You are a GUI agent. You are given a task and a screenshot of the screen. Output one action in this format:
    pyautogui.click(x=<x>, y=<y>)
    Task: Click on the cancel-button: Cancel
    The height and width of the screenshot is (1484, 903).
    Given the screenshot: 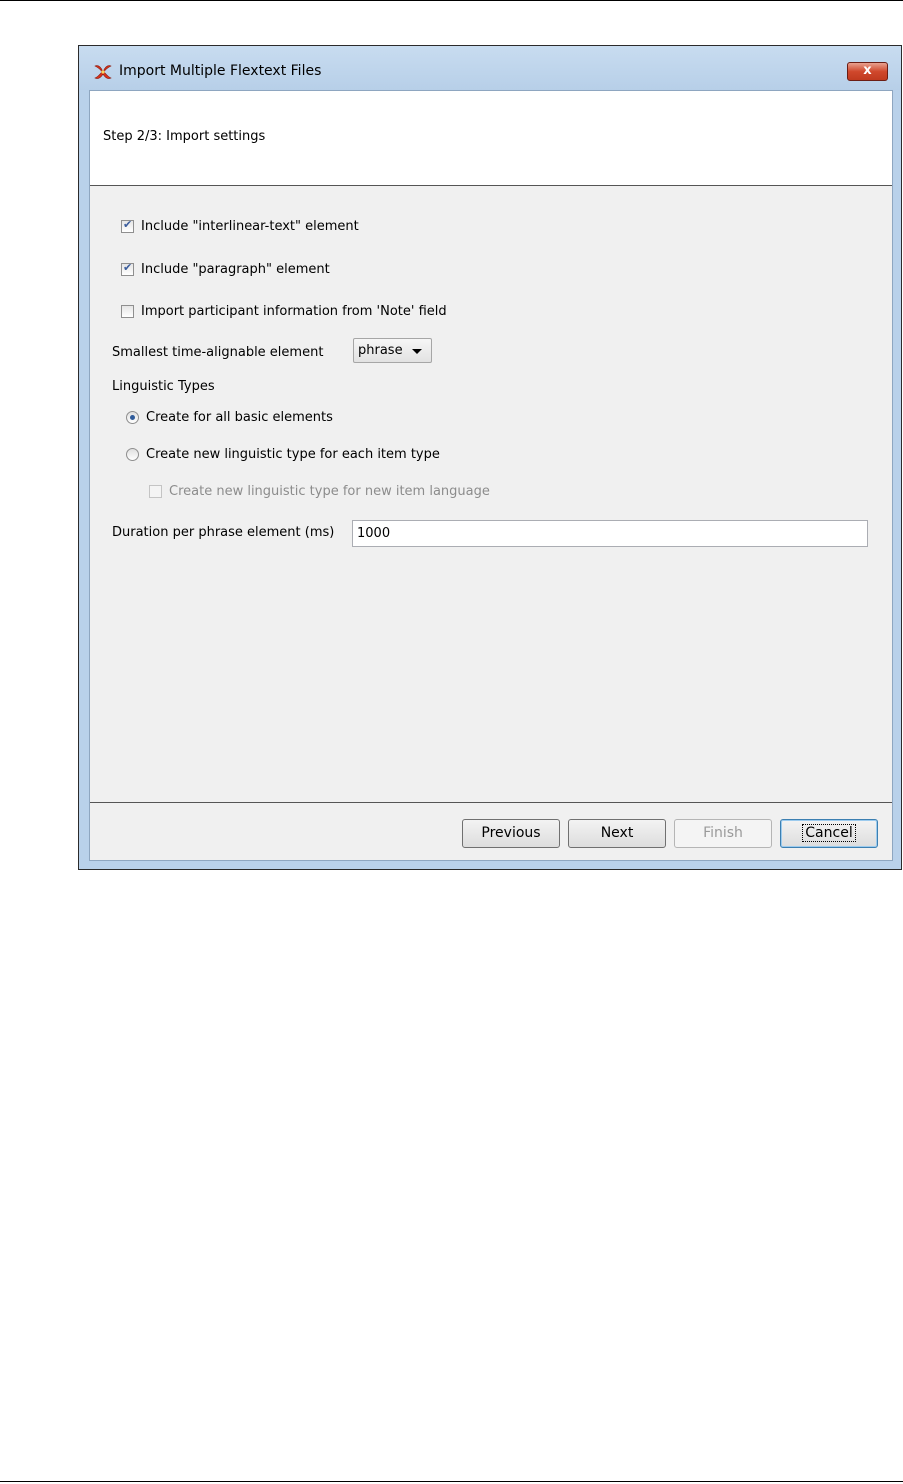 What is the action you would take?
    pyautogui.click(x=829, y=833)
    